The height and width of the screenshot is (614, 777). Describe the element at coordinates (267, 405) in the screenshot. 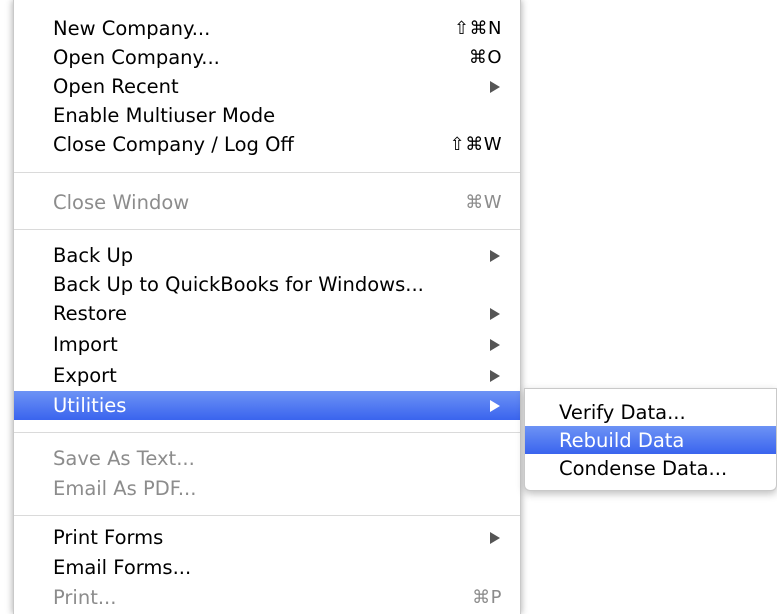

I see `menu-item-utilities: Utilities` at that location.